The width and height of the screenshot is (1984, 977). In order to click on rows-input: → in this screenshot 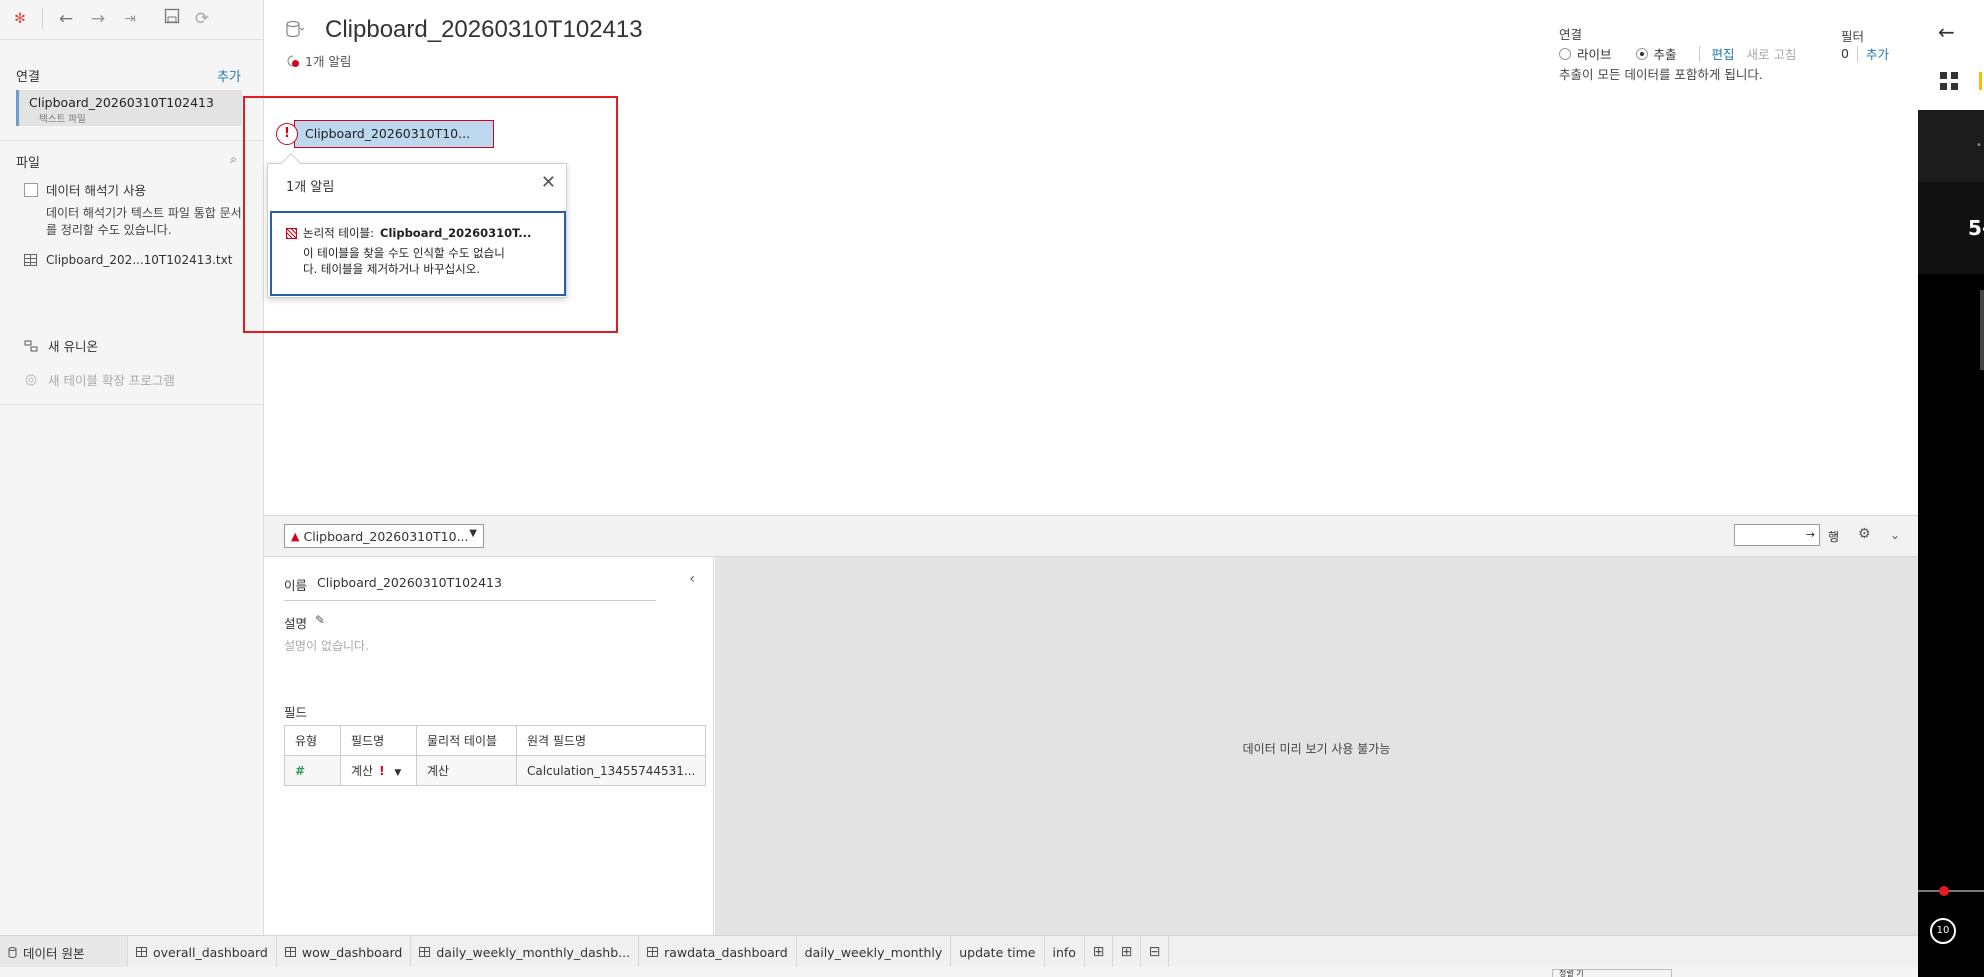, I will do `click(1777, 535)`.